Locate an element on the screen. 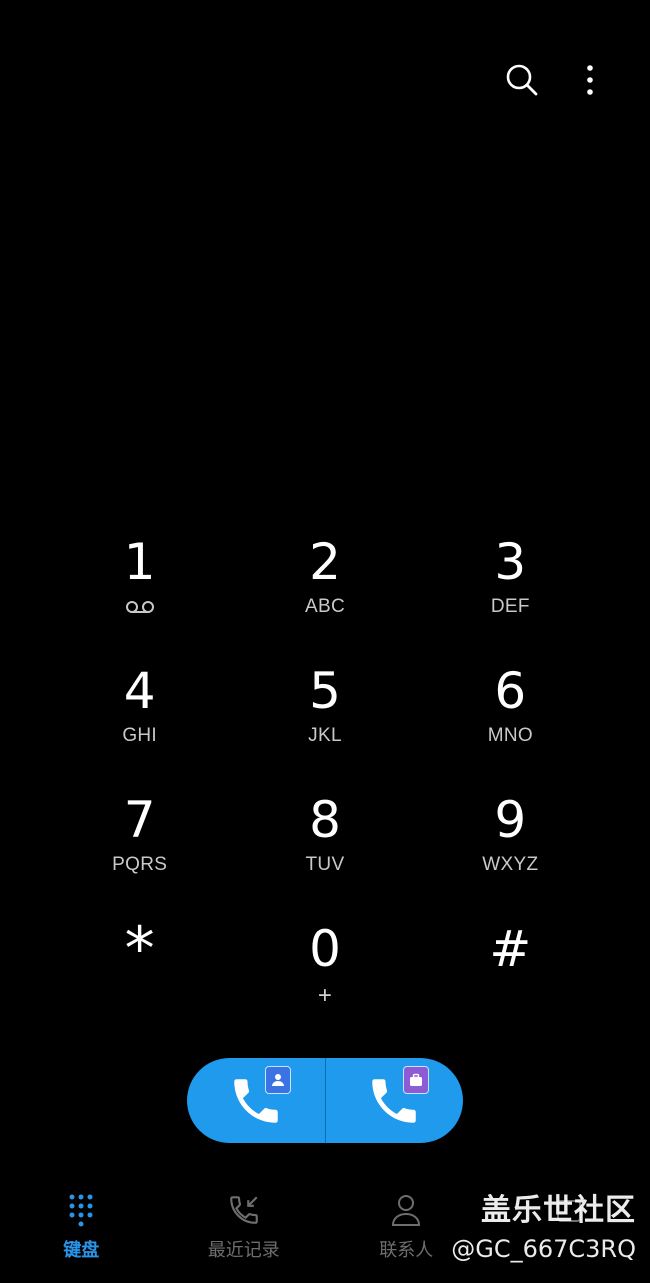 This screenshot has width=650, height=1283. key-2: 2 ABC is located at coordinates (324, 594).